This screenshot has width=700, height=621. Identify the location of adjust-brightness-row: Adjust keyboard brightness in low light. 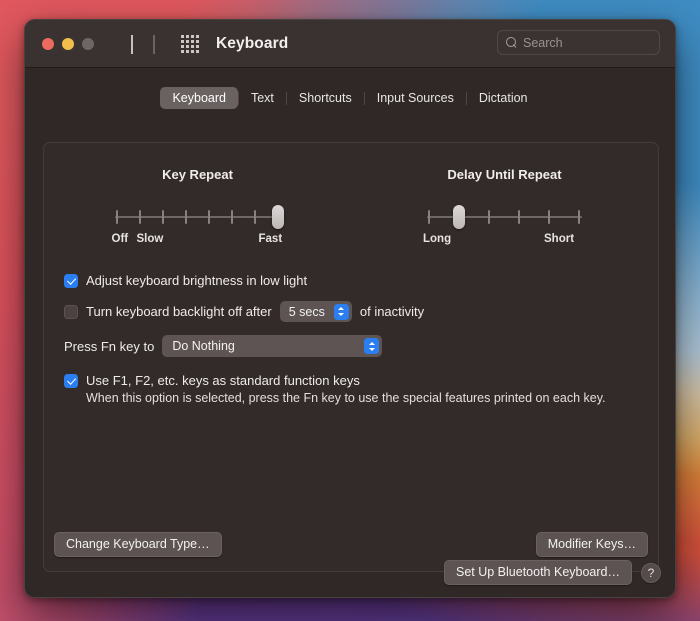
(361, 280).